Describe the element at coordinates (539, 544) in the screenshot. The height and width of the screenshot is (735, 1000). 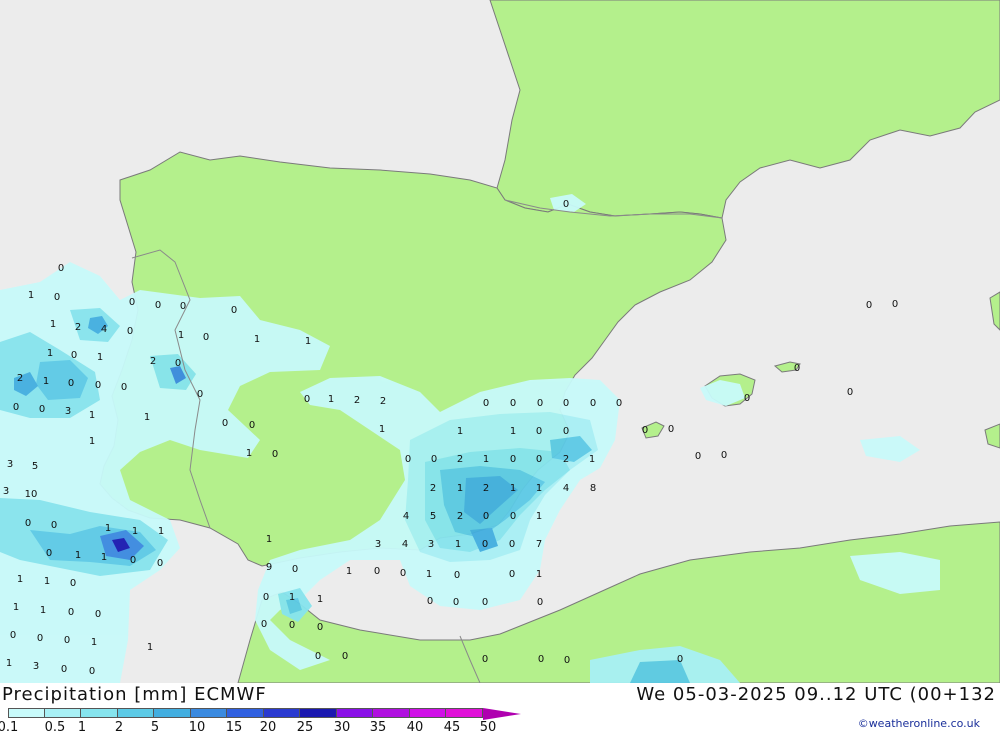
I see `precip-value-label: 7` at that location.